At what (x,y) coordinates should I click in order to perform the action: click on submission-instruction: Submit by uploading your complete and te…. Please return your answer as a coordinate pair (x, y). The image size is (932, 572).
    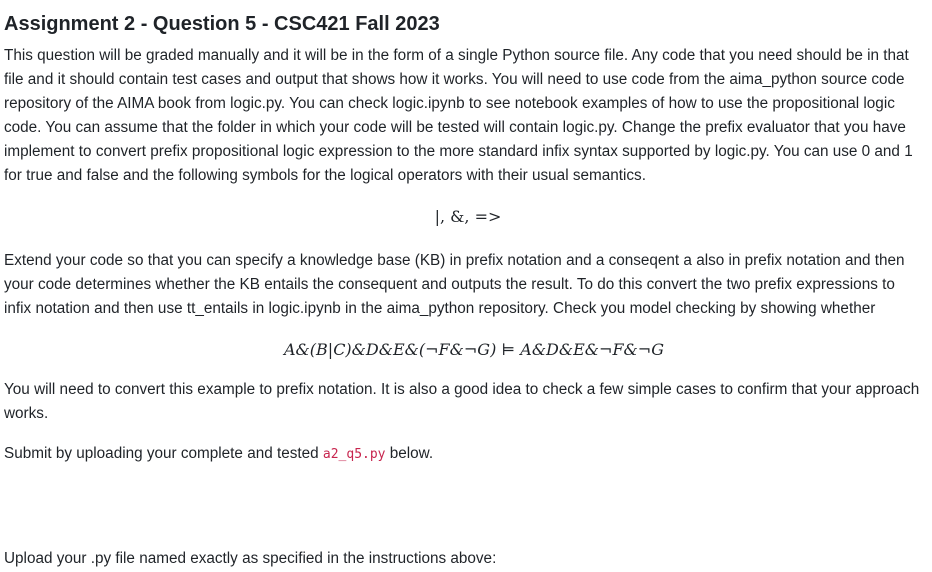
    Looking at the image, I should click on (465, 454).